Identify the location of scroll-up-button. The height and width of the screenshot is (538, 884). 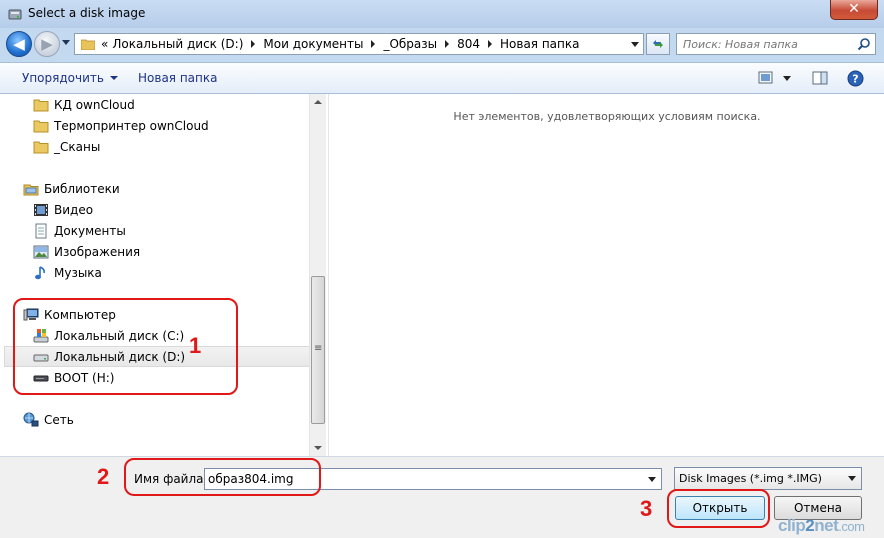
(318, 102).